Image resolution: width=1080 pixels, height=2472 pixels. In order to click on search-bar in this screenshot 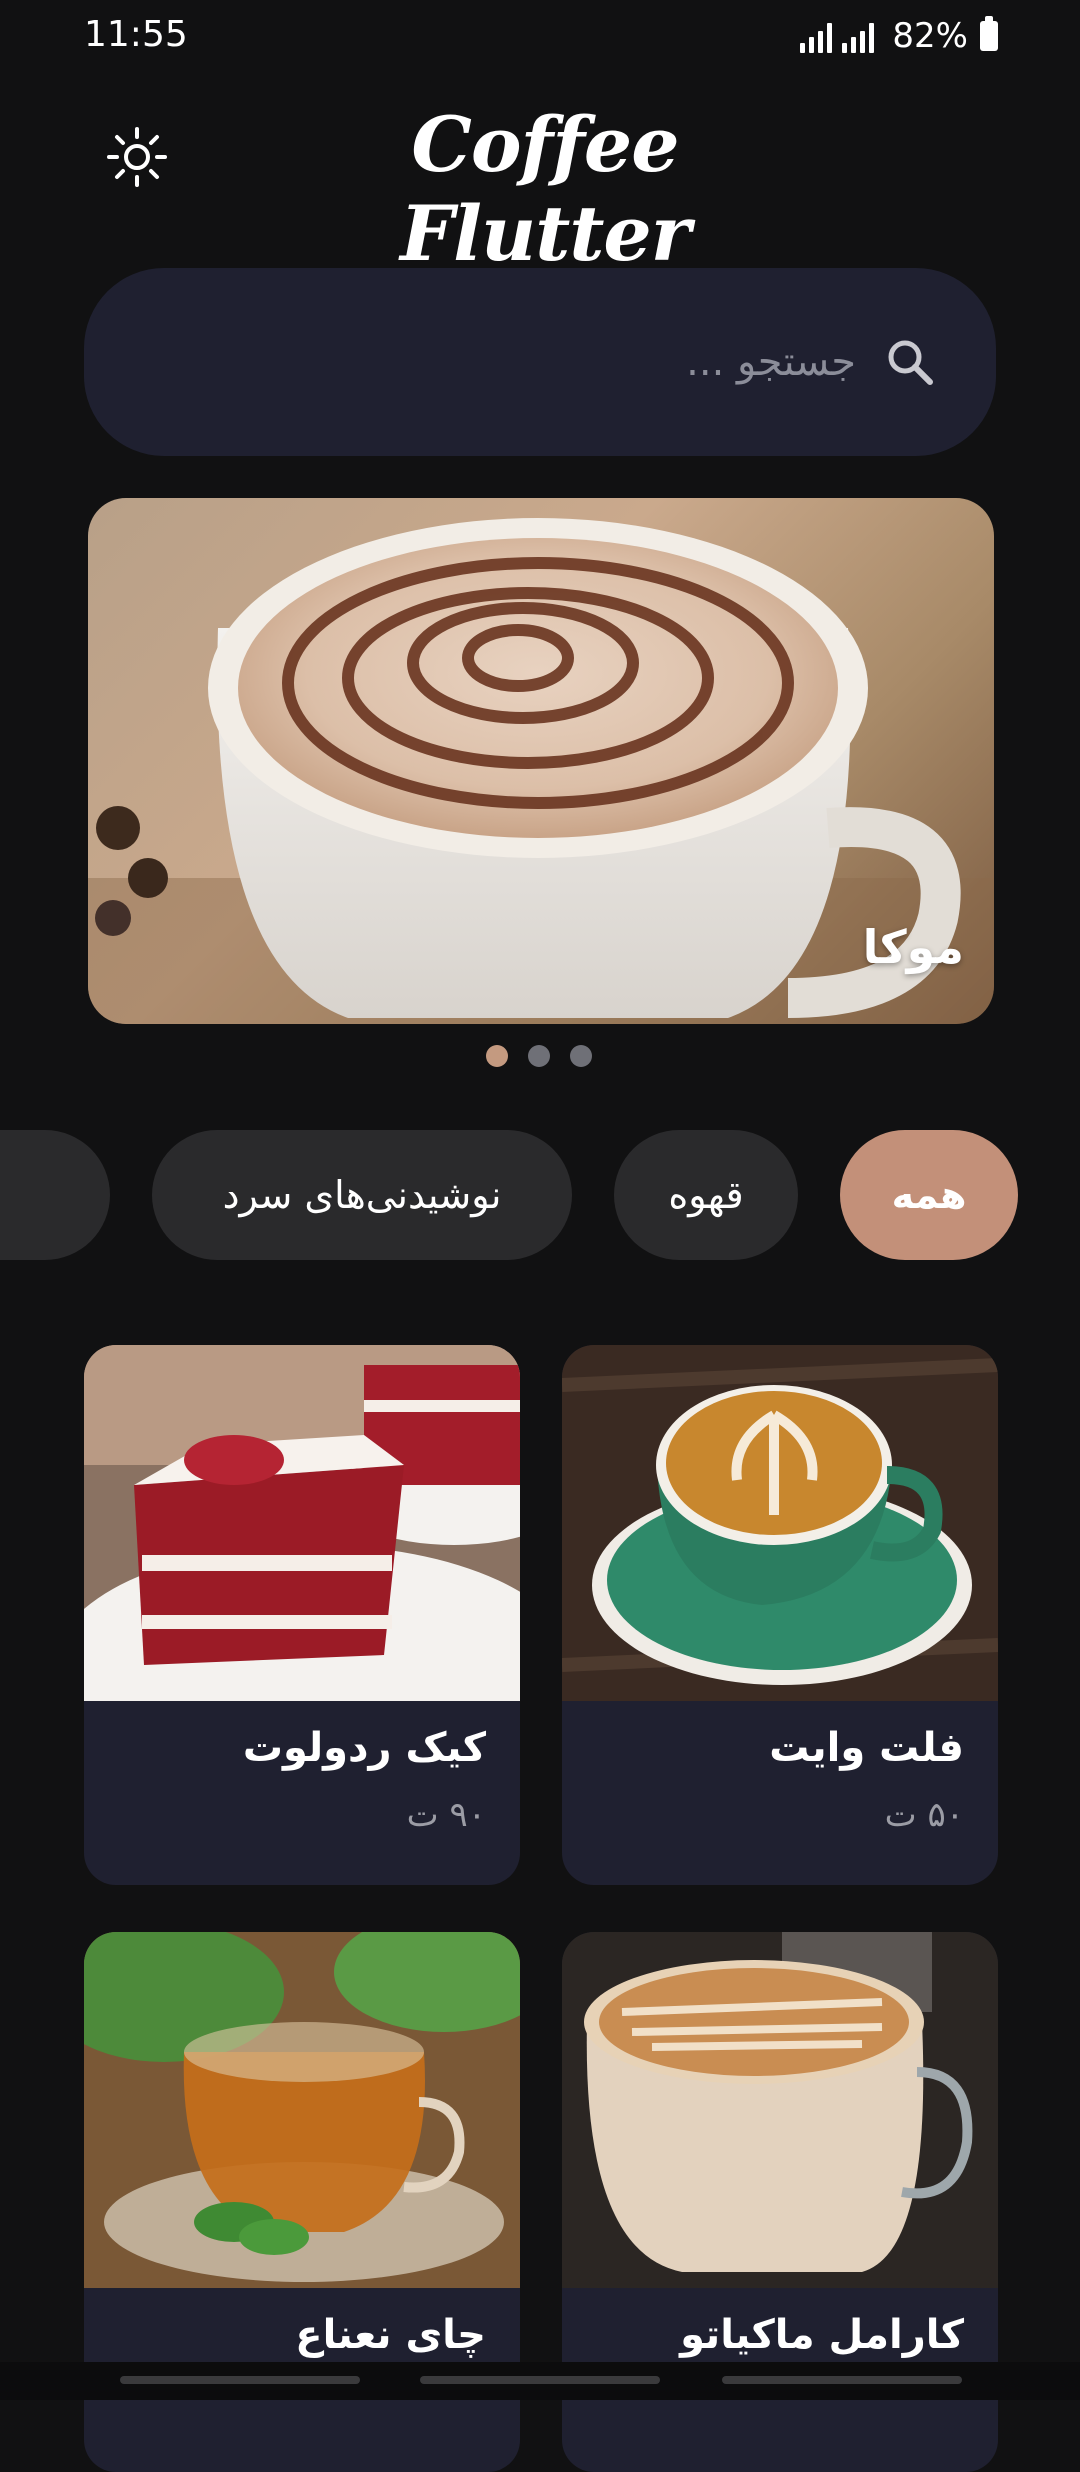, I will do `click(540, 362)`.